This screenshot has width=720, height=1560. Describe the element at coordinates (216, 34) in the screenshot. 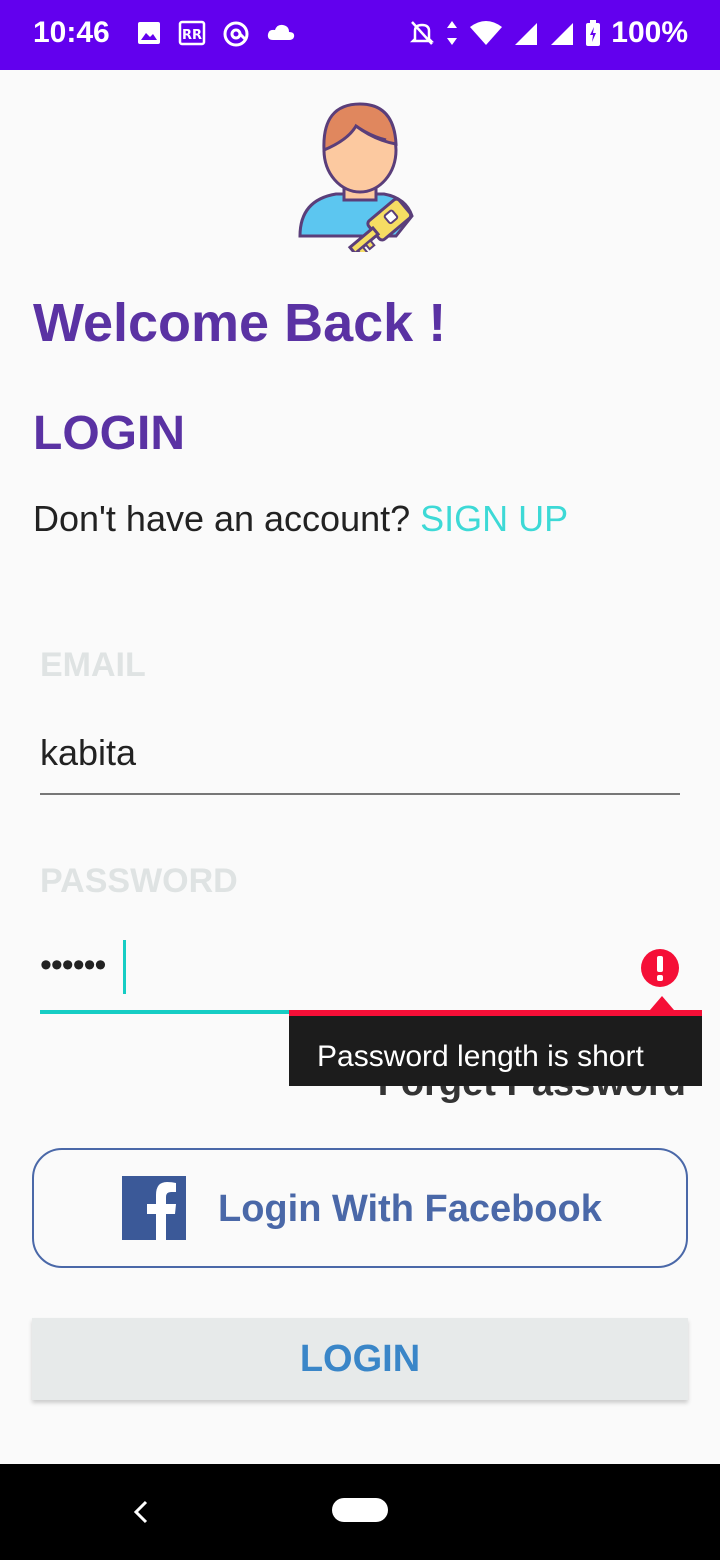

I see `status-left-icons: RR` at that location.